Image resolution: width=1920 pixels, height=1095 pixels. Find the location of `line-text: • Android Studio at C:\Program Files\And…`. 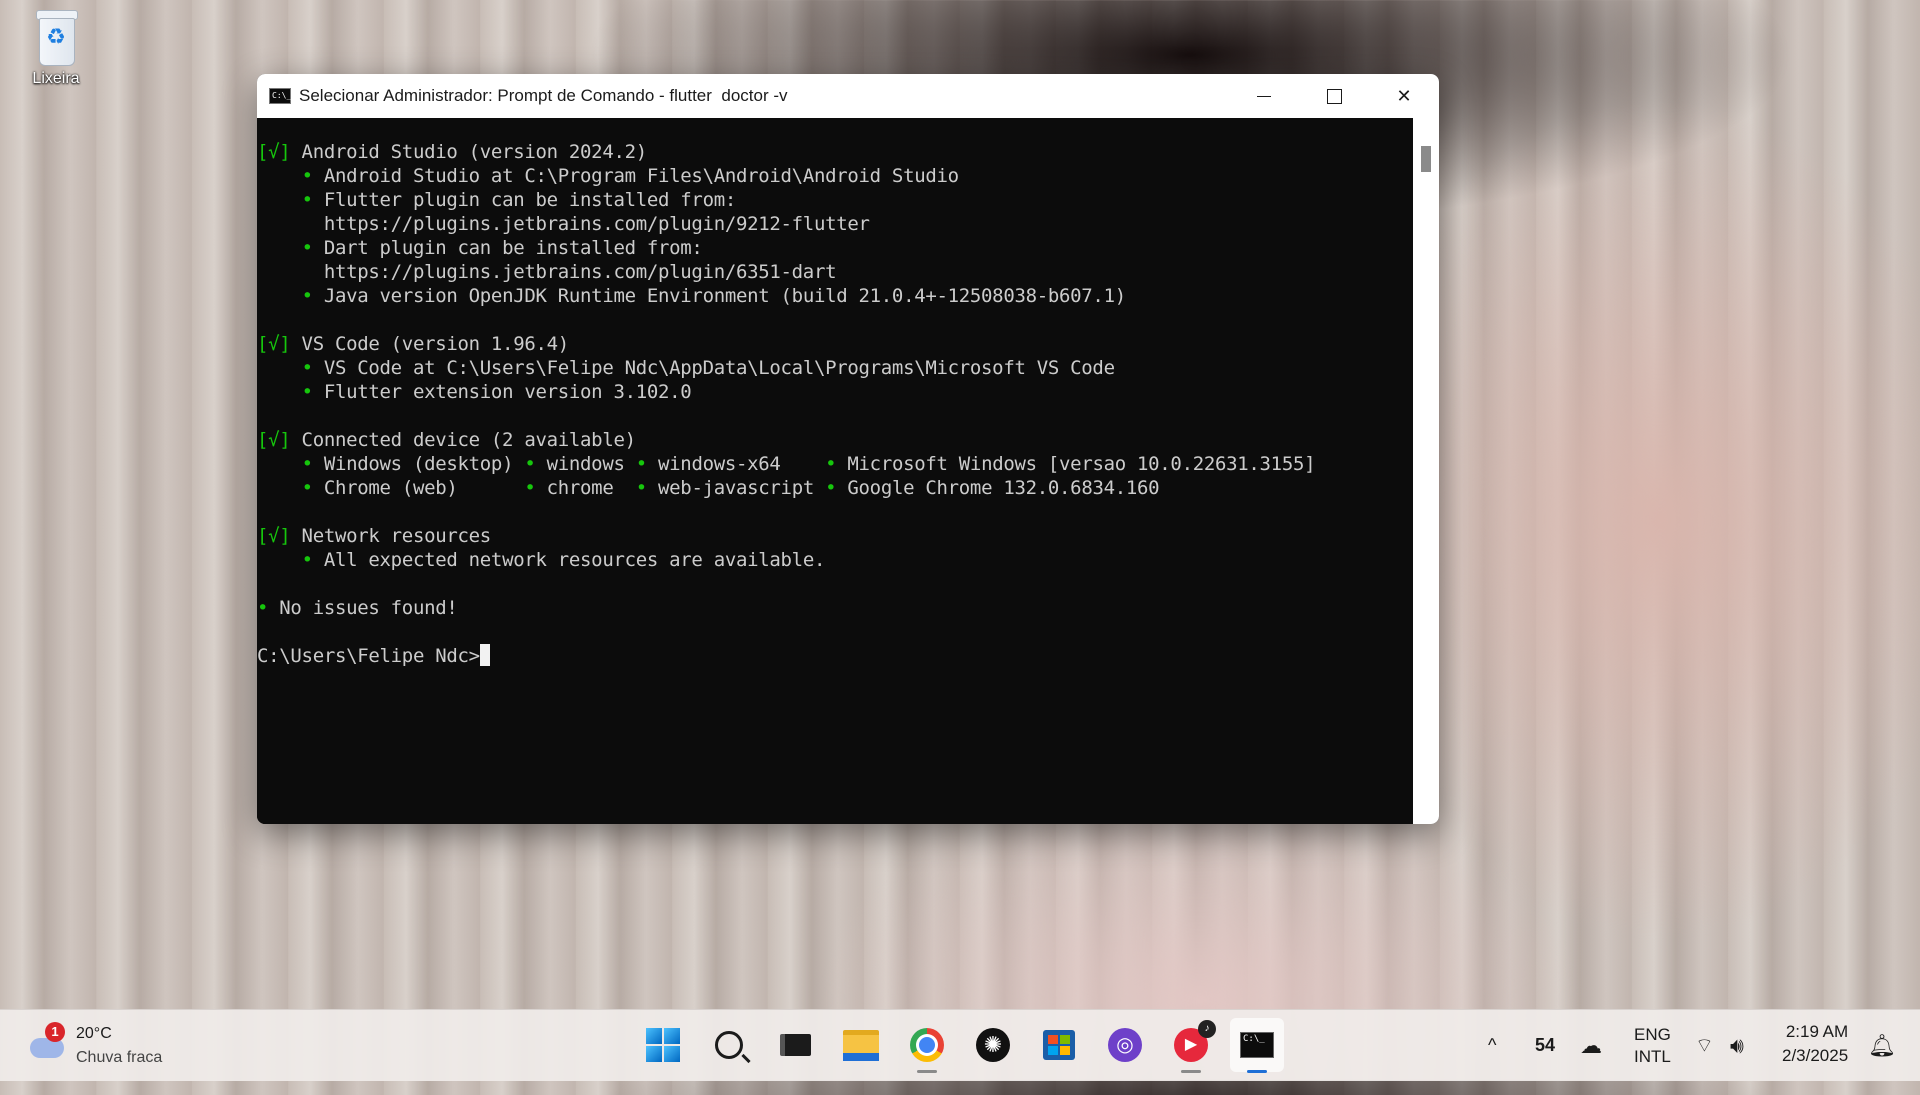

line-text: • Android Studio at C:\Program Files\And… is located at coordinates (630, 176).